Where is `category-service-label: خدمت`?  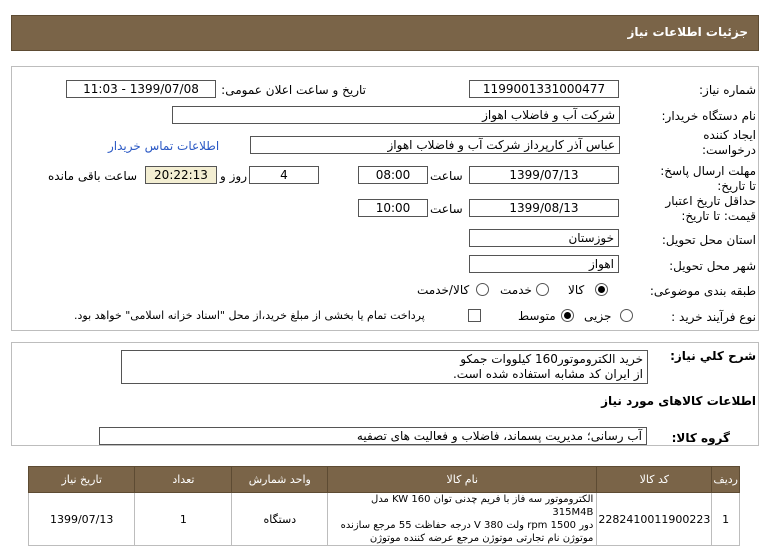
category-service-label: خدمت is located at coordinates (516, 290).